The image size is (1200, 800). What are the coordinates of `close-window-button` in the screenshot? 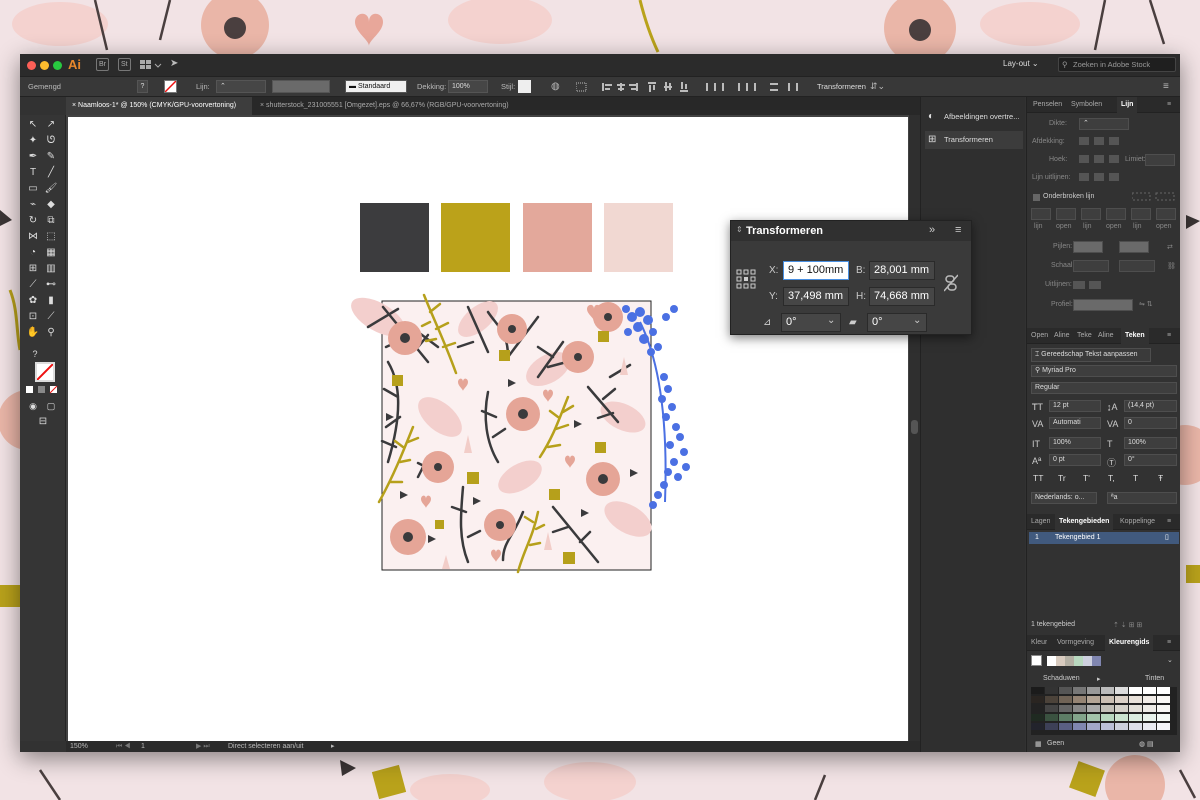 It's located at (31, 65).